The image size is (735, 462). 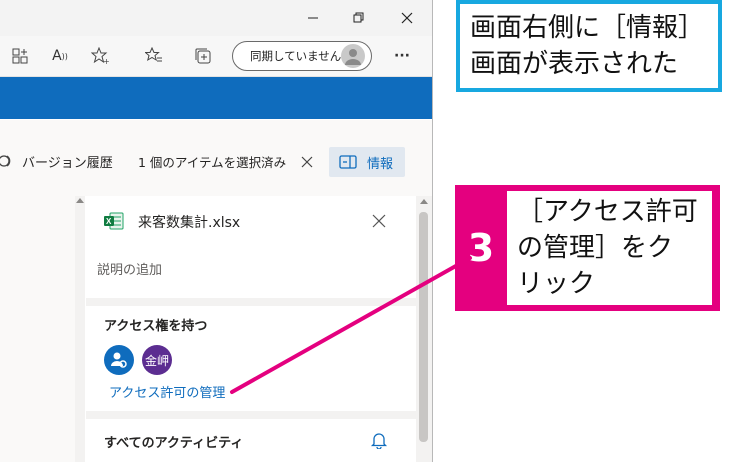 What do you see at coordinates (216, 98) in the screenshot?
I see `app-header-bar` at bounding box center [216, 98].